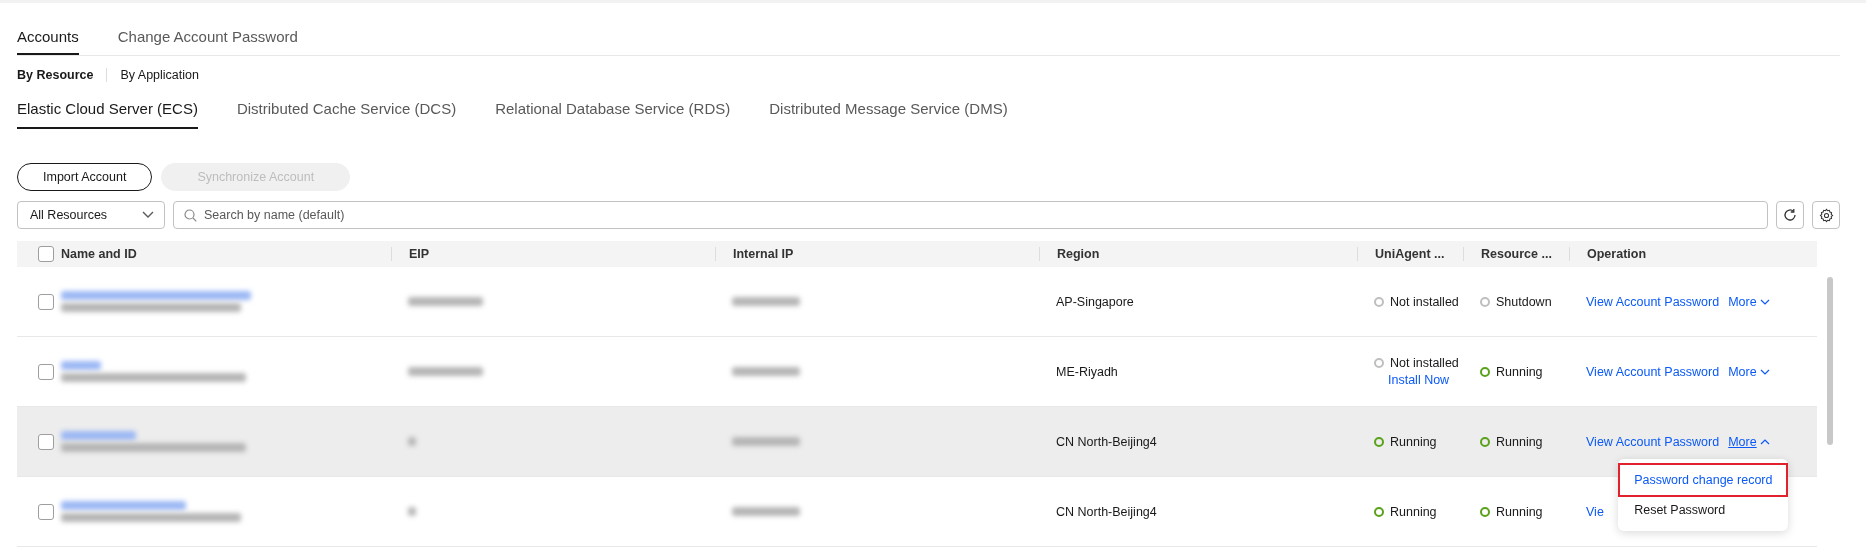  Describe the element at coordinates (1087, 371) in the screenshot. I see `region-text: ME-Riyadh` at that location.